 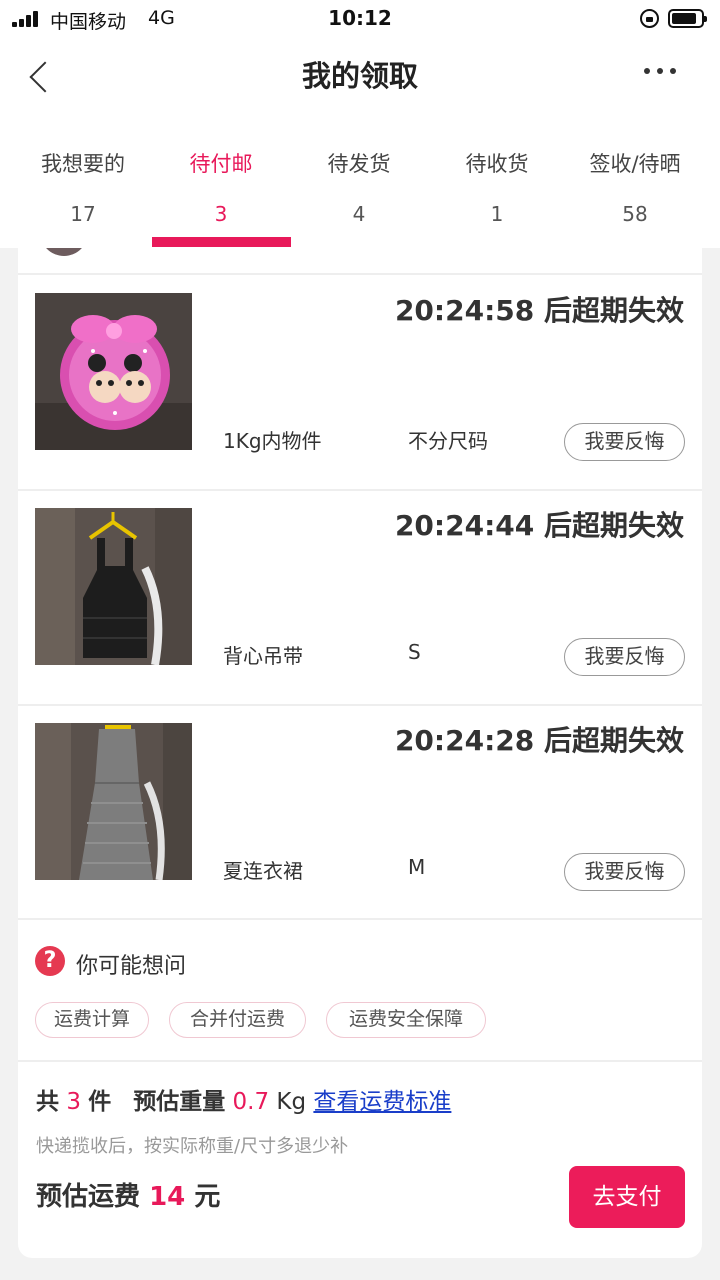 I want to click on tab-label: 待收货, so click(x=497, y=164).